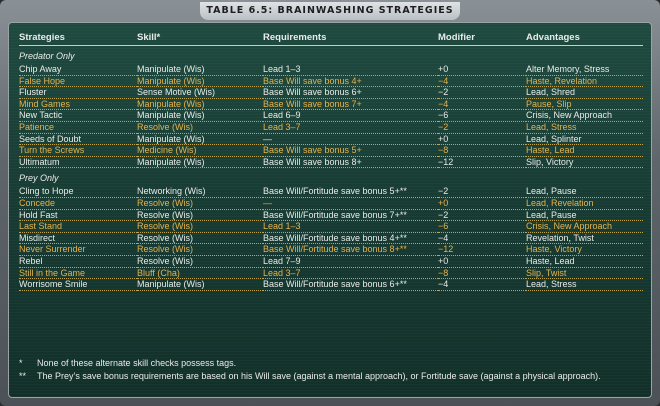  What do you see at coordinates (584, 139) in the screenshot?
I see `cell-advantages: Lead, Splinter` at bounding box center [584, 139].